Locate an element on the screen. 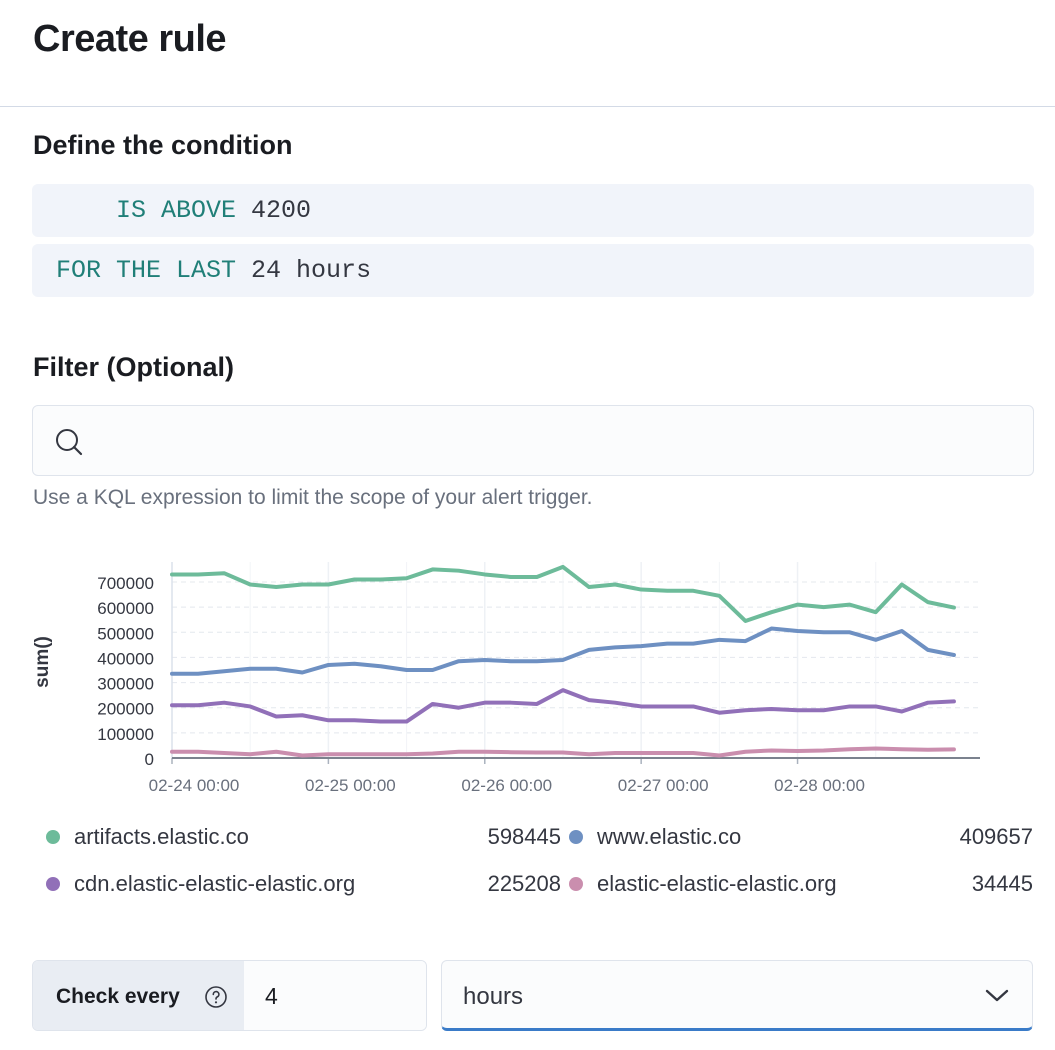  y-tick-label: 500000 is located at coordinates (125, 633).